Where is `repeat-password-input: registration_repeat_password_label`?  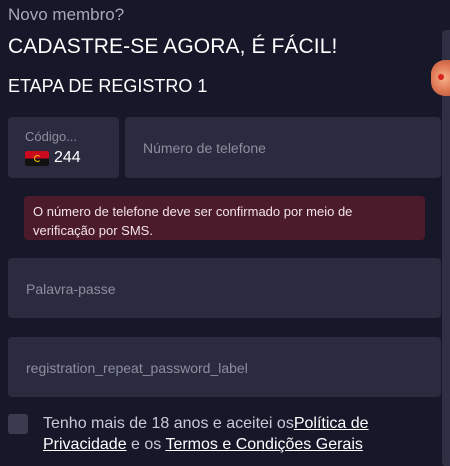 repeat-password-input: registration_repeat_password_label is located at coordinates (224, 367).